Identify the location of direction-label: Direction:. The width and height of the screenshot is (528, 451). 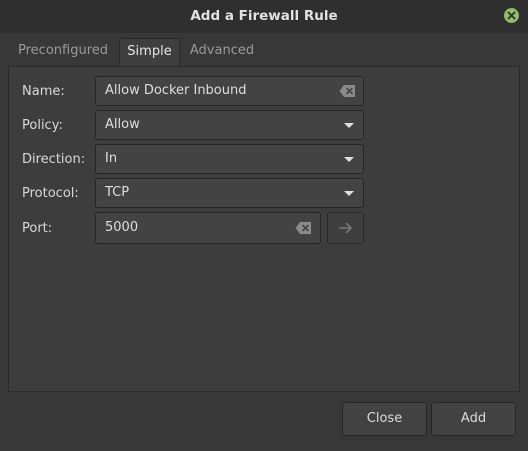
(54, 159).